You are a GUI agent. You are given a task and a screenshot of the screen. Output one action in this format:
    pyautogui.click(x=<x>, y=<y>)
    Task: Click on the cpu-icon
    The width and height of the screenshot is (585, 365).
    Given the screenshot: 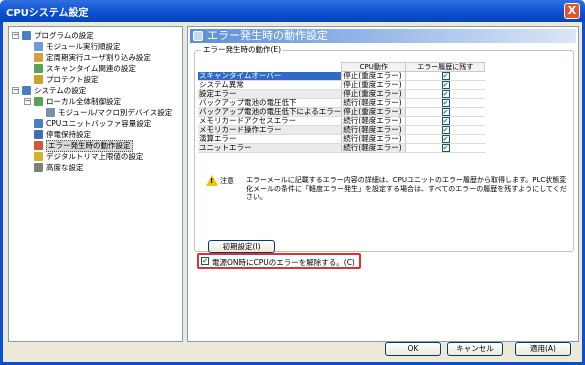 What is the action you would take?
    pyautogui.click(x=38, y=123)
    